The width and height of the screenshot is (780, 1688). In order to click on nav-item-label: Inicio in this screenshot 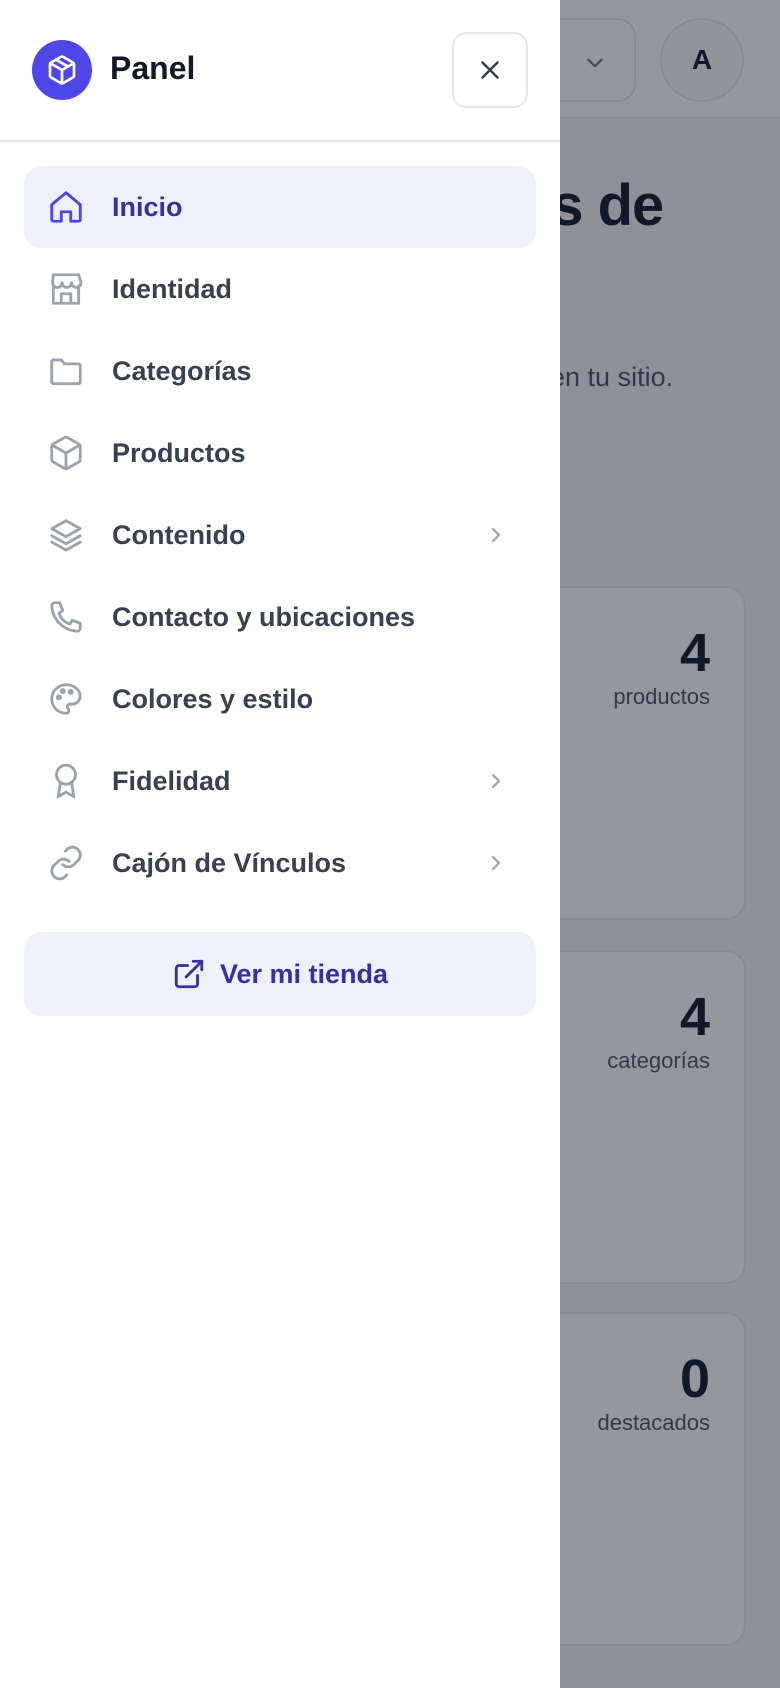, I will do `click(147, 207)`.